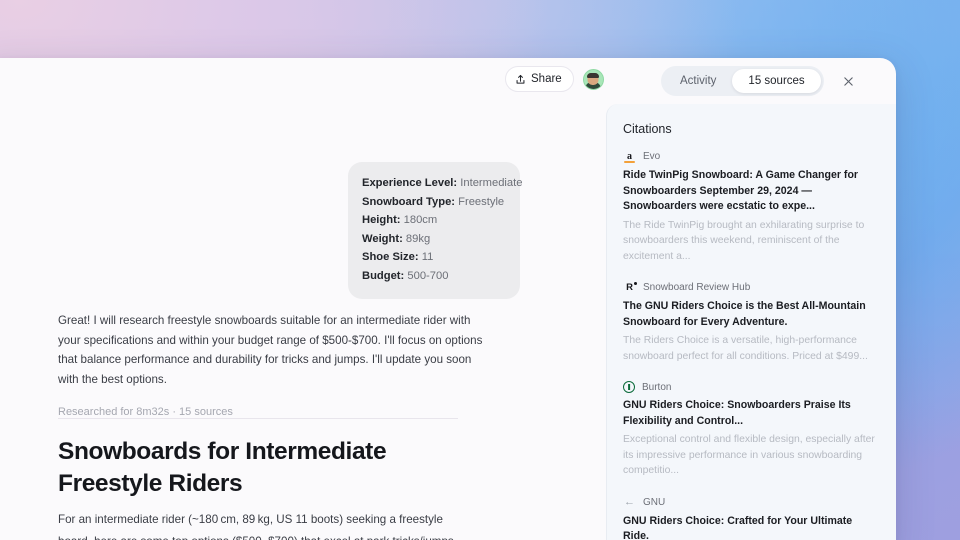 This screenshot has width=960, height=540. I want to click on citation-source: Burton, so click(751, 387).